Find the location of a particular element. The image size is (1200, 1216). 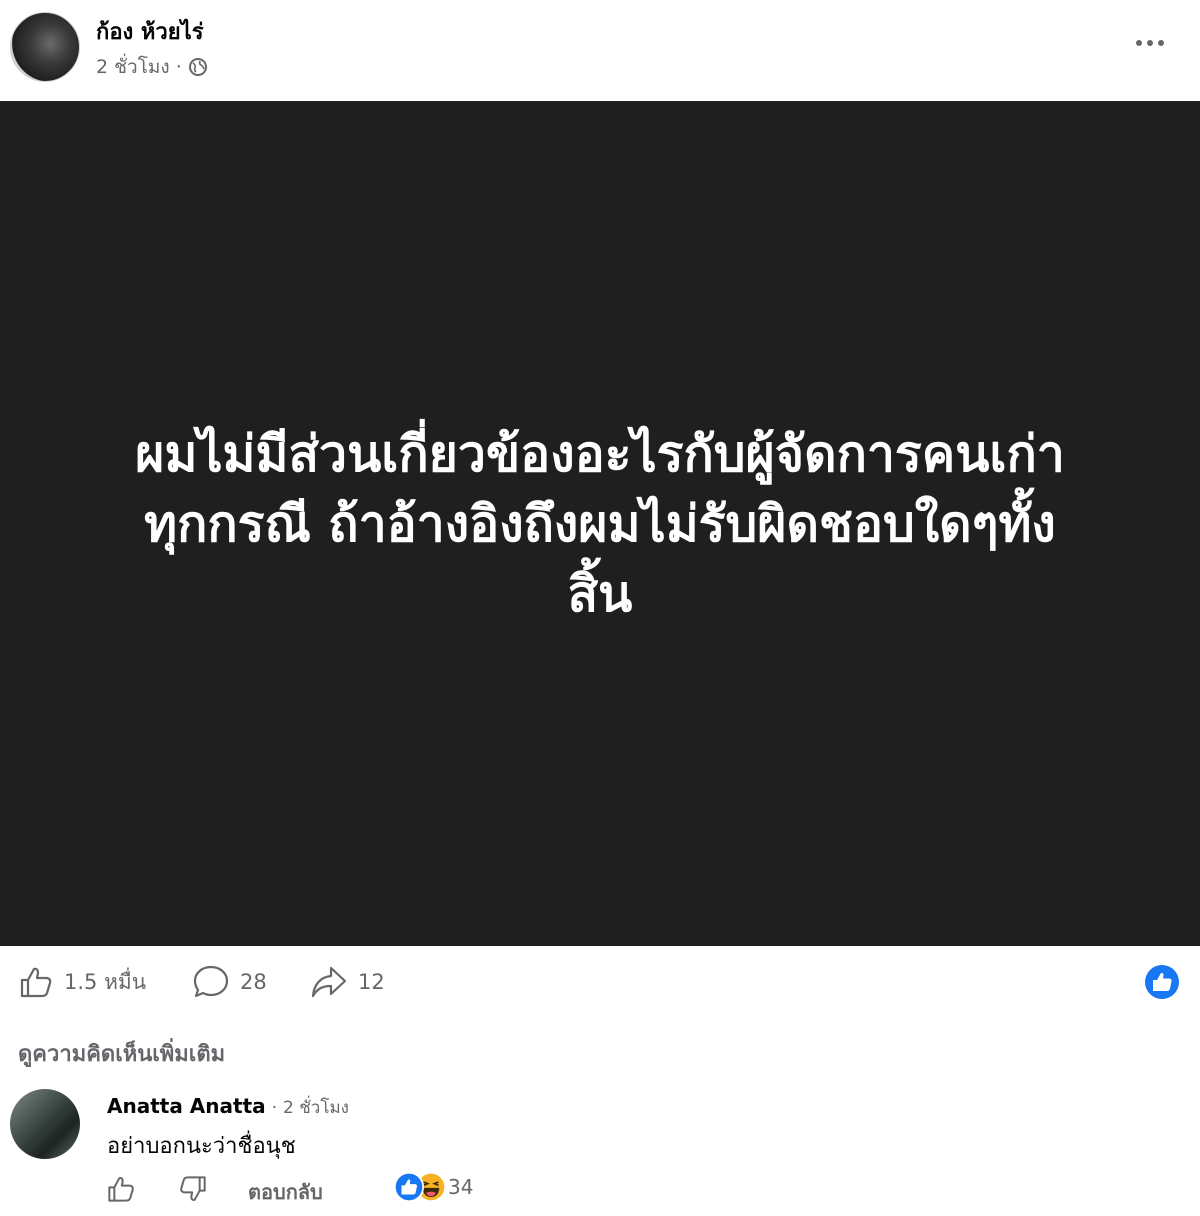

thumbs-down-icon is located at coordinates (193, 1189).